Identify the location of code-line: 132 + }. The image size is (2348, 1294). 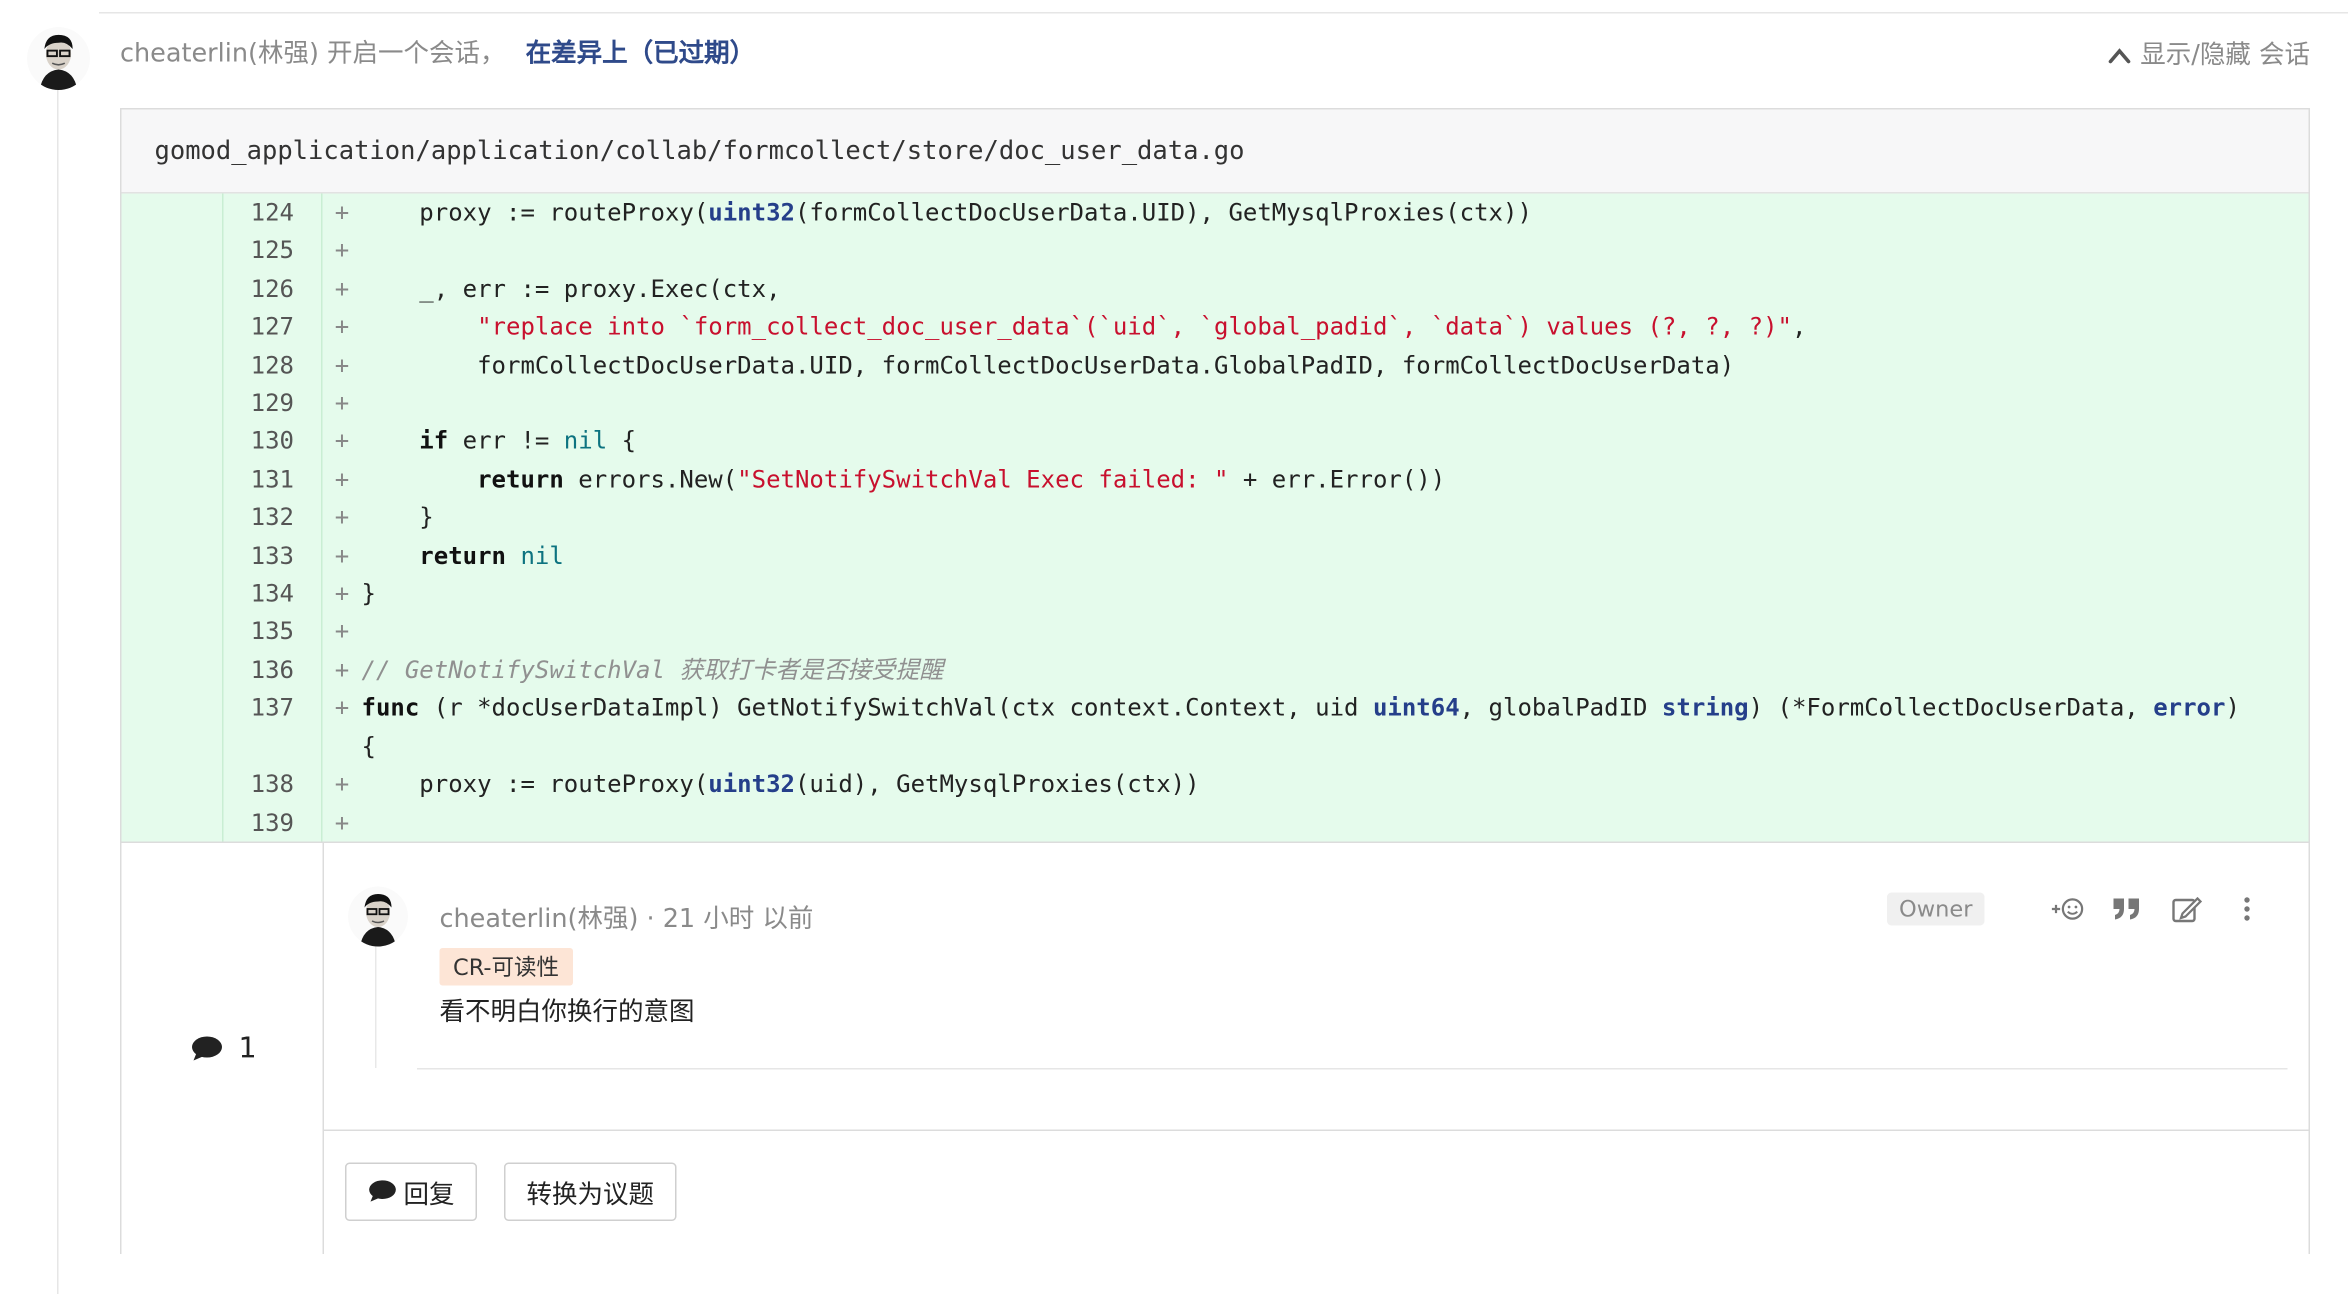
(1215, 517).